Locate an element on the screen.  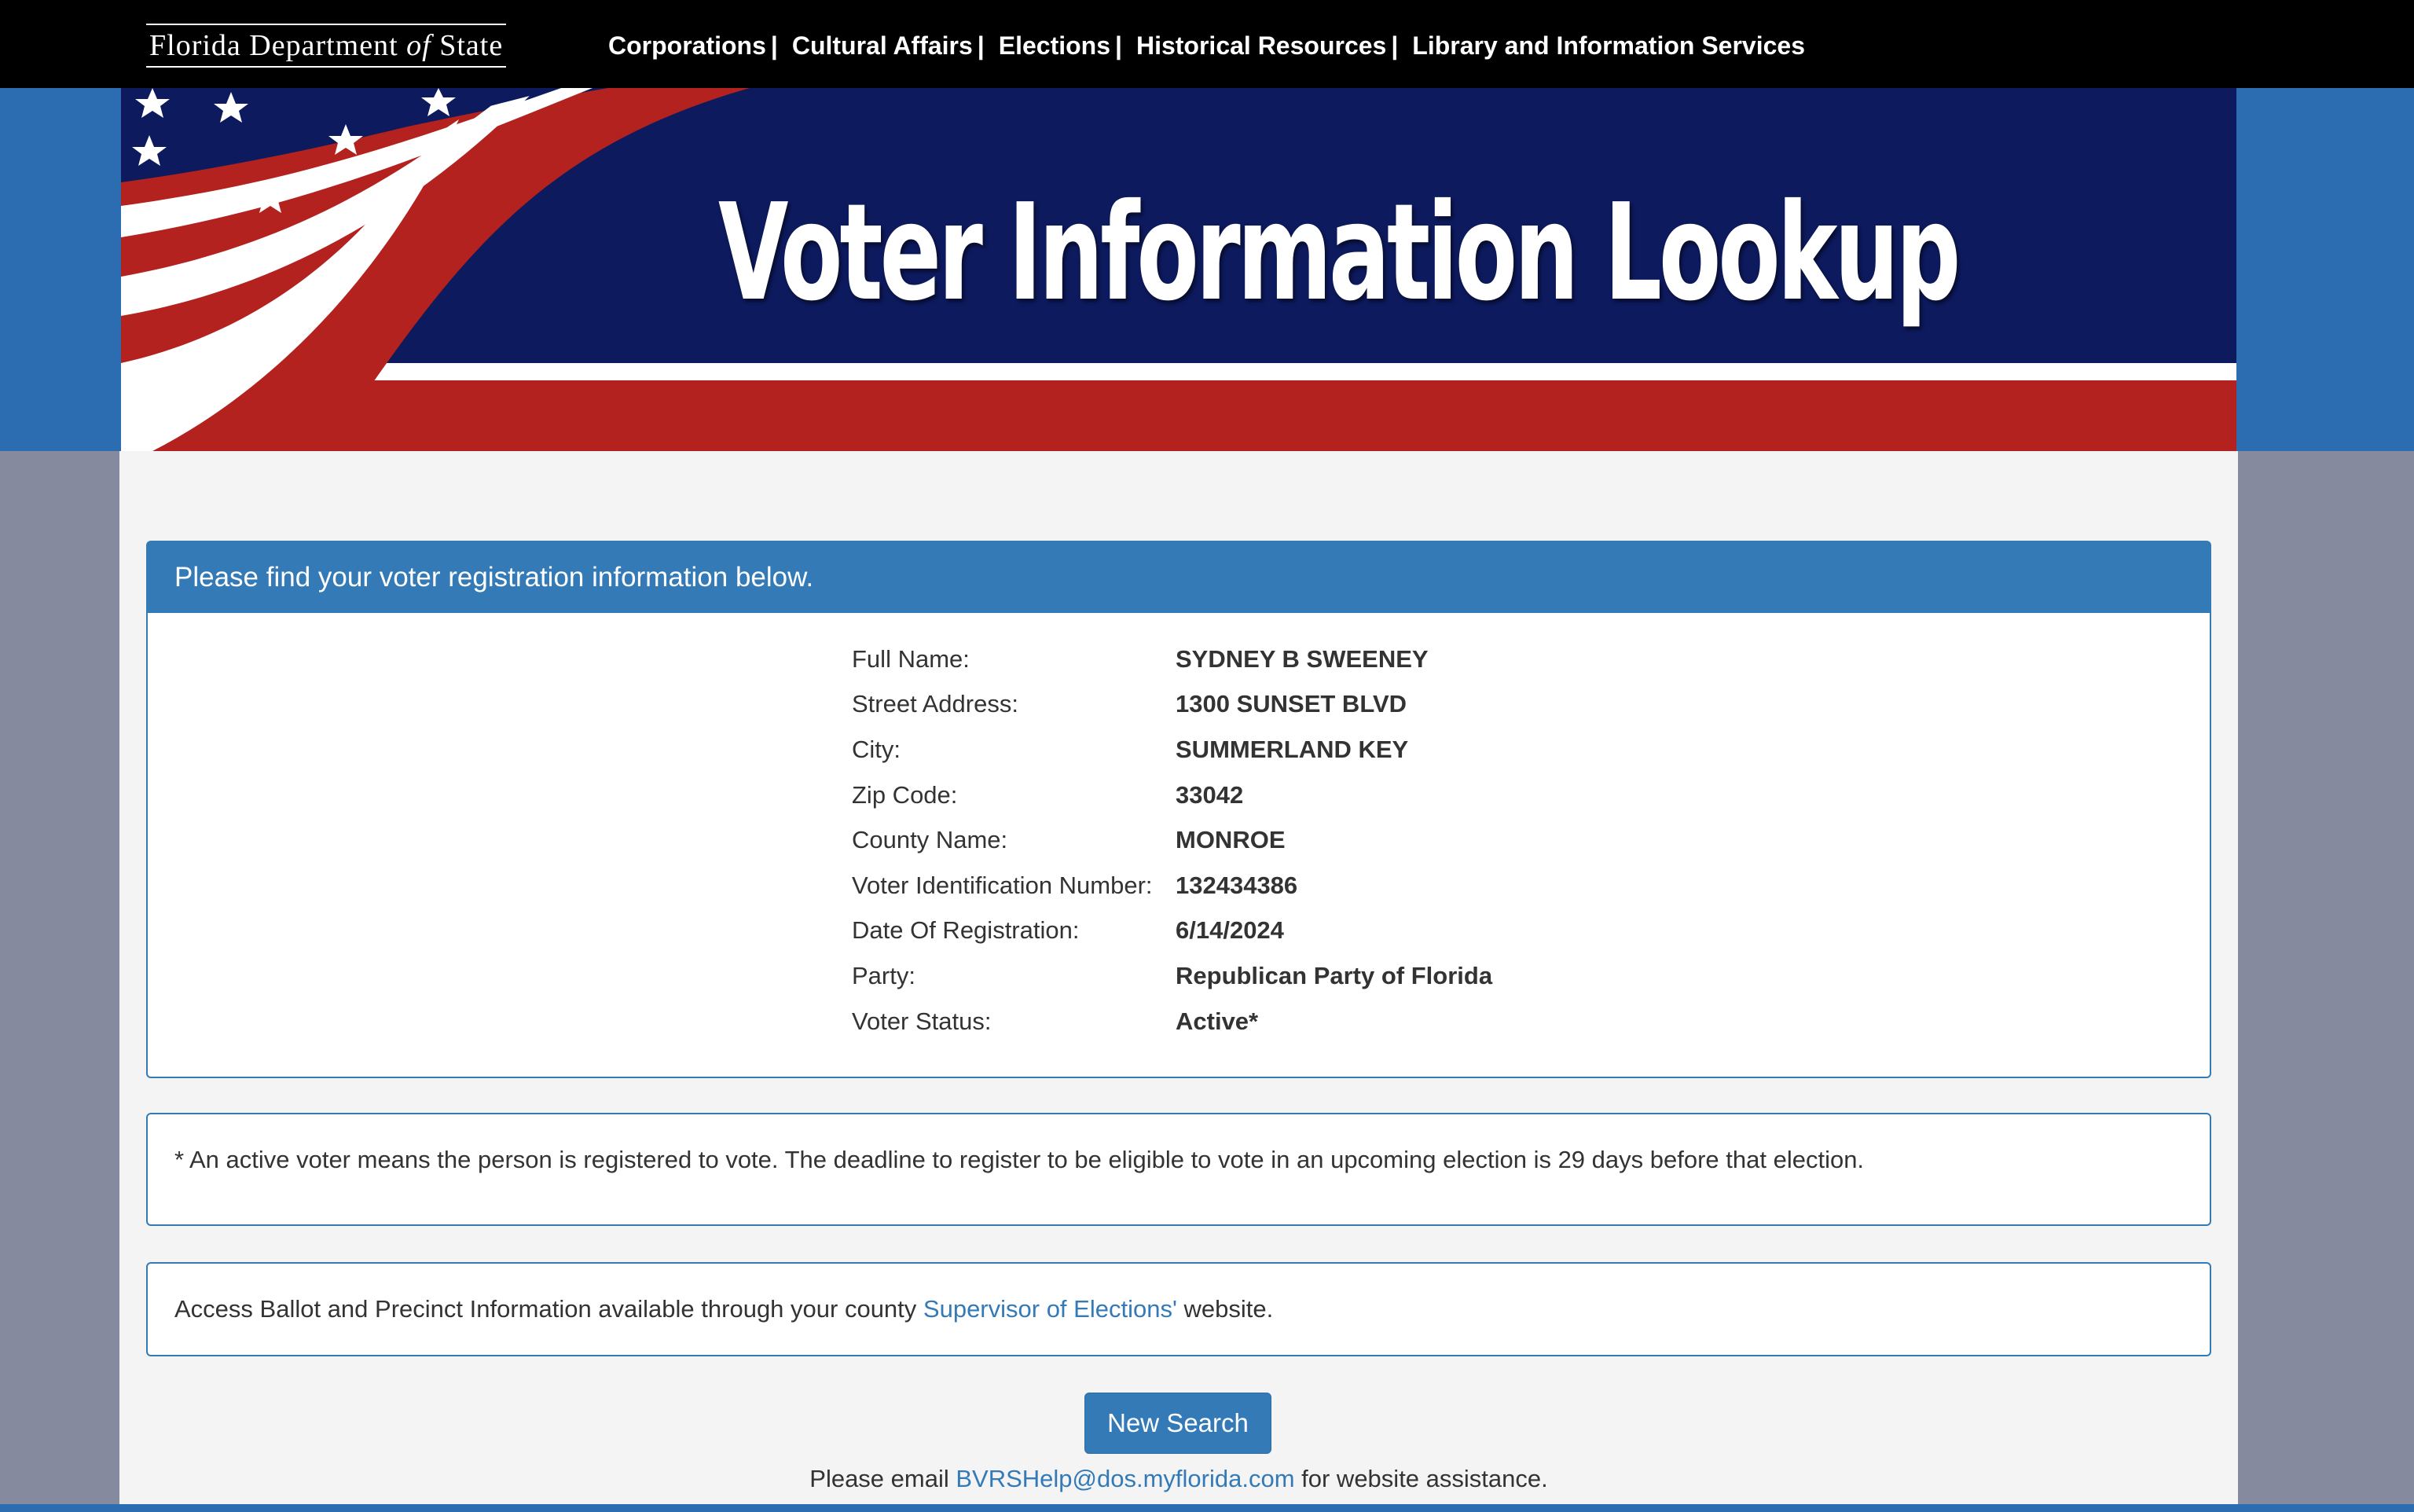
bottom-bar is located at coordinates (1207, 1508).